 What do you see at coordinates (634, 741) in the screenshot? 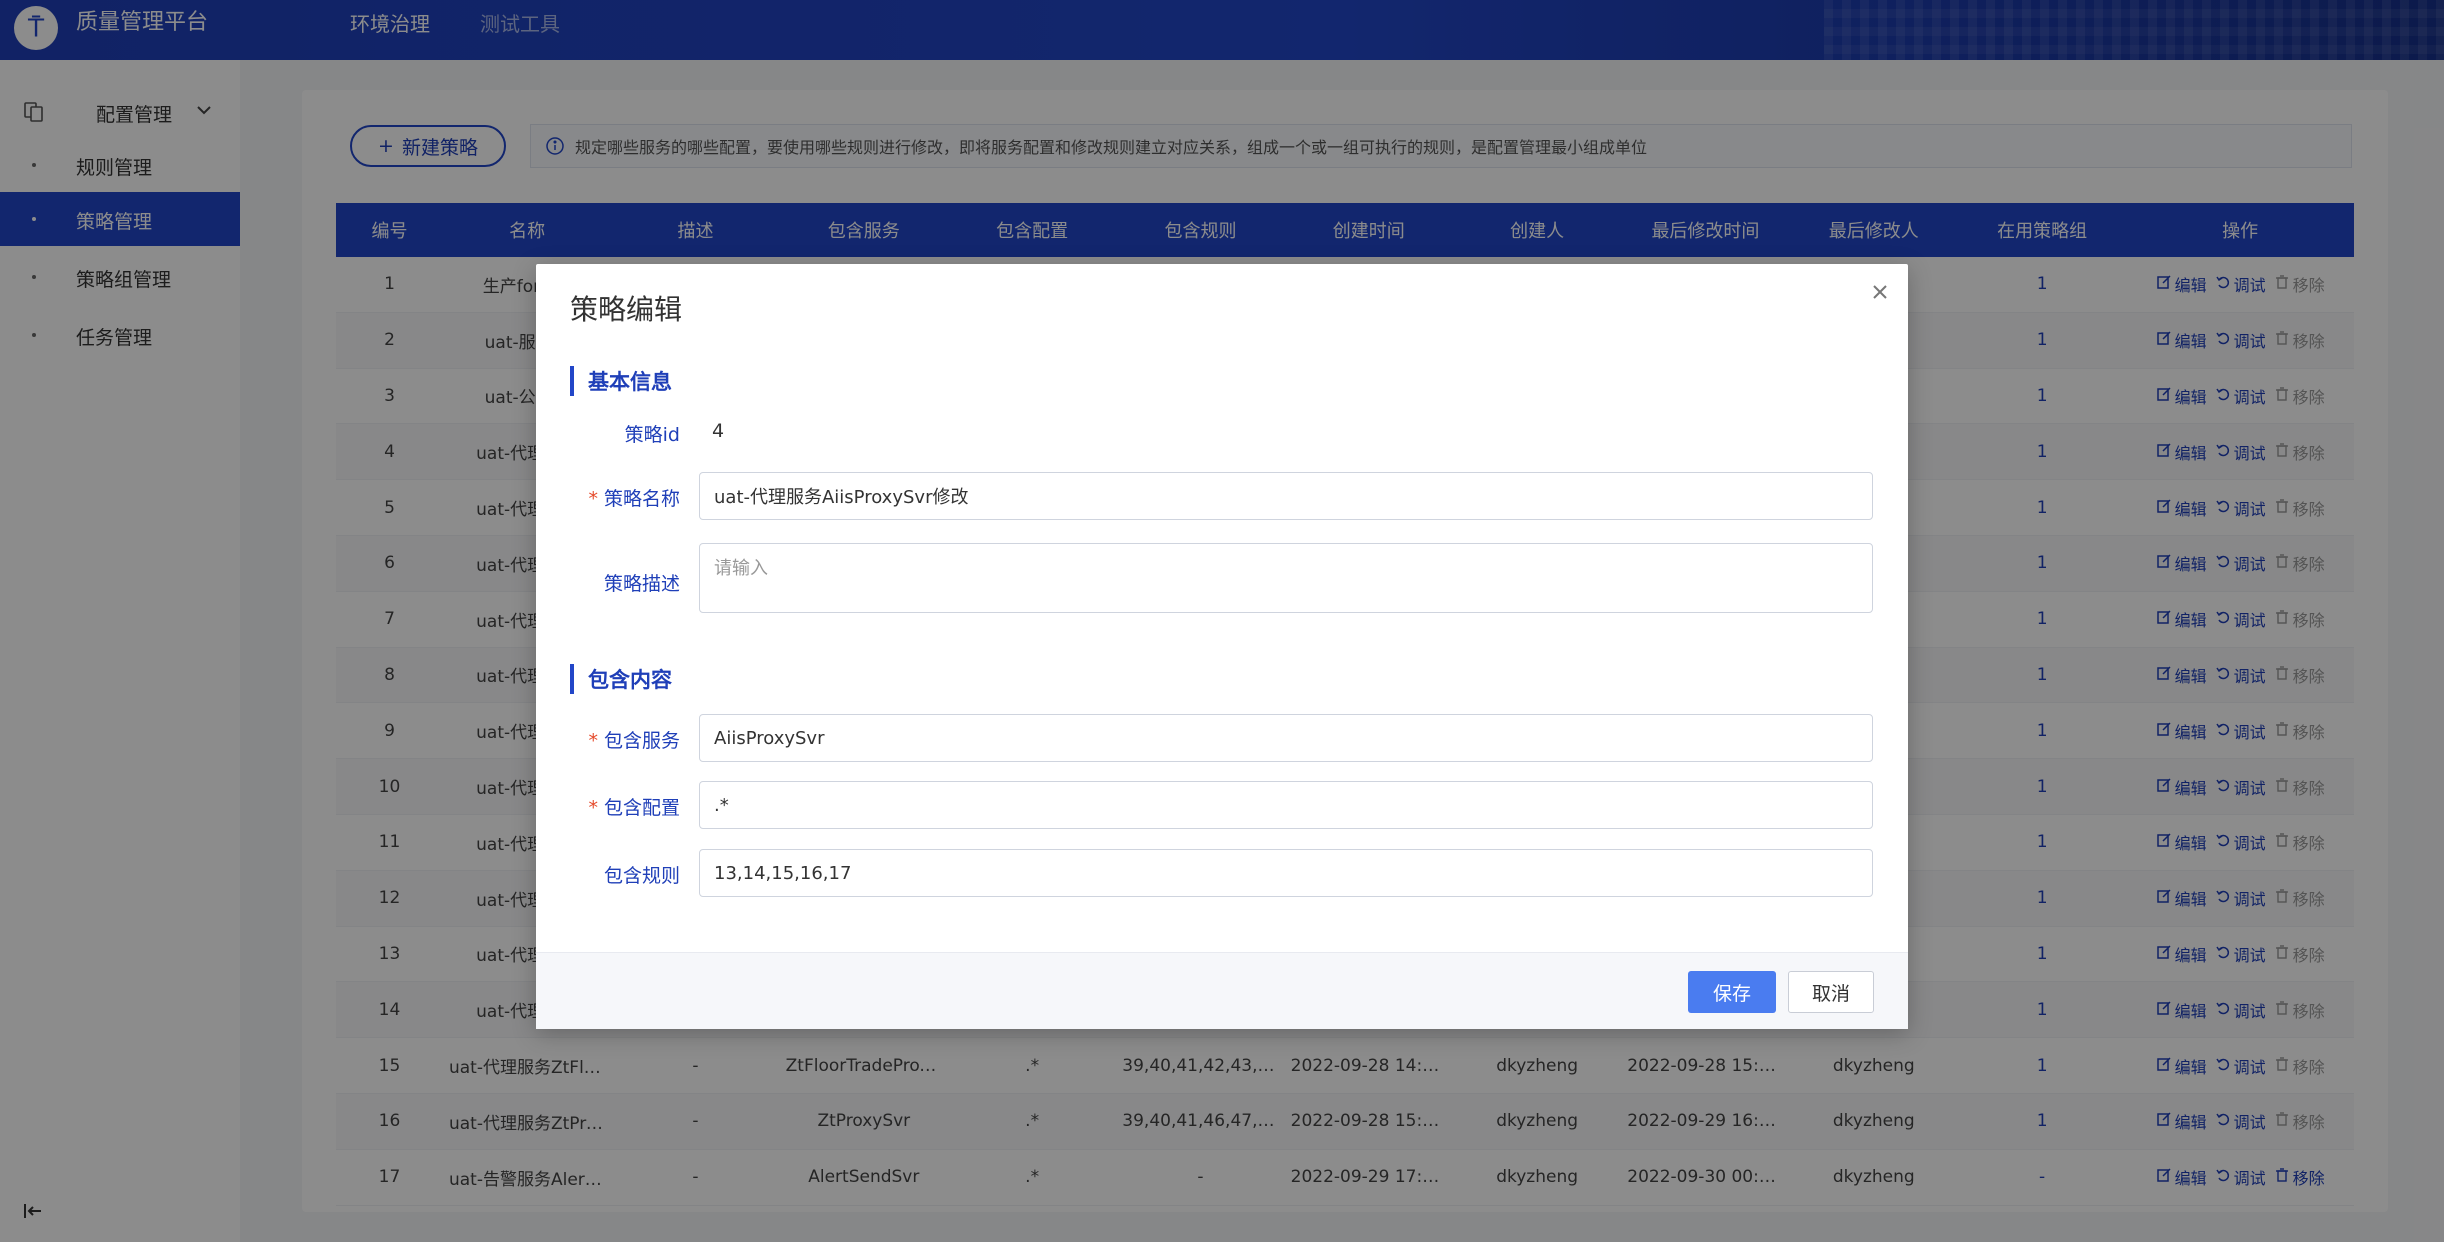
I see `service-label: * 包含服务` at bounding box center [634, 741].